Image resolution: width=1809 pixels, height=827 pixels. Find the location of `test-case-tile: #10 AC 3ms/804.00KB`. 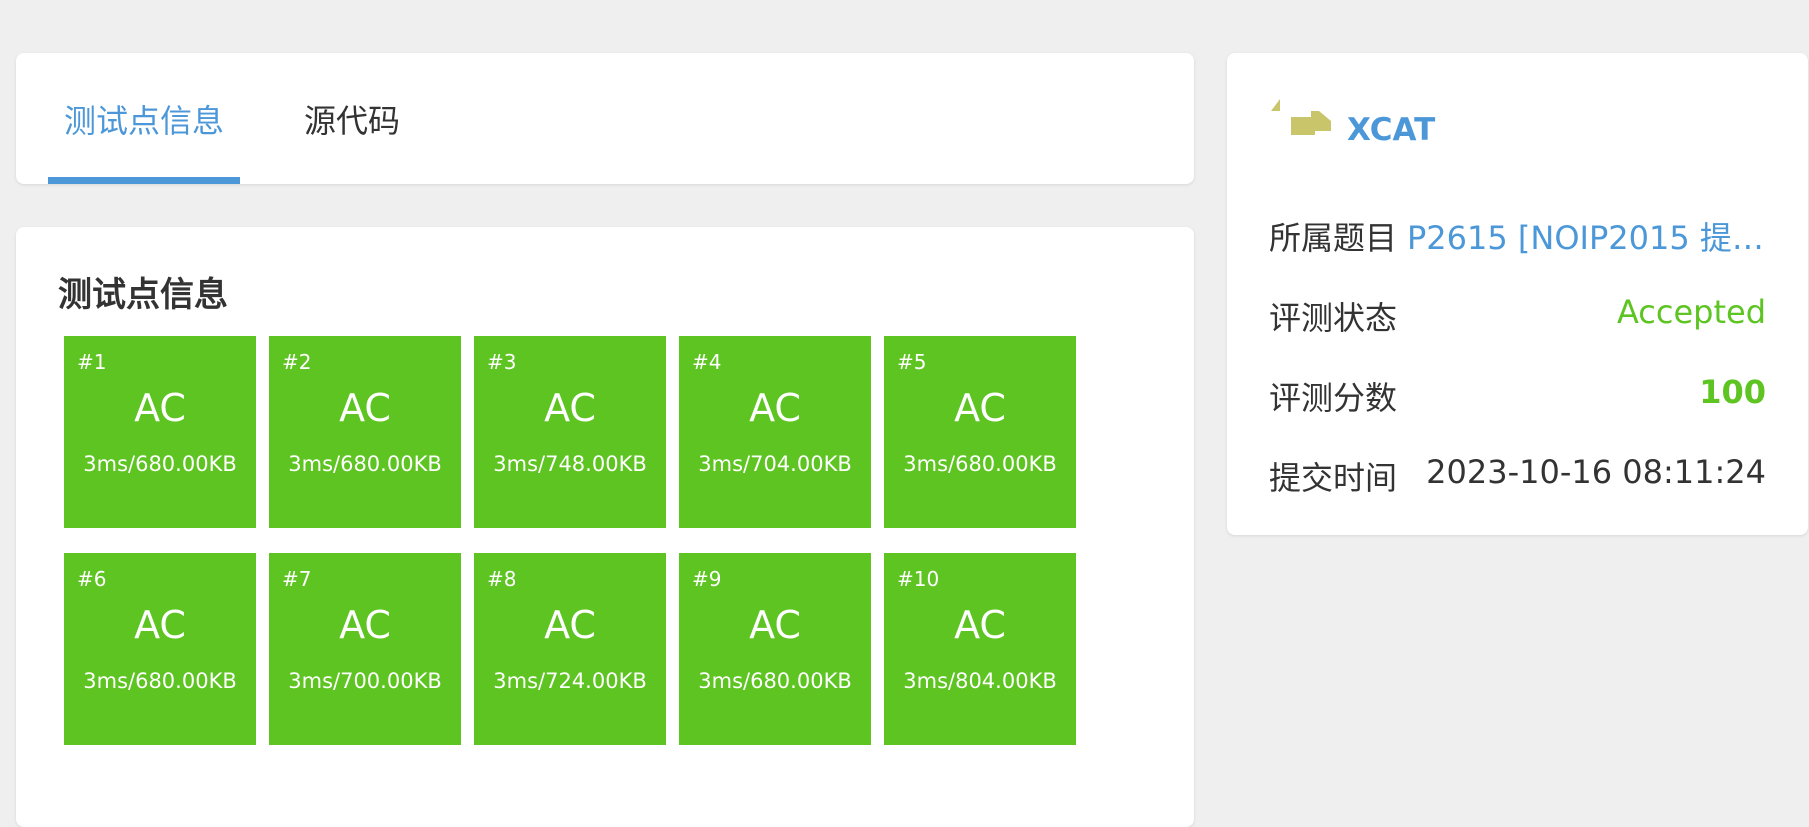

test-case-tile: #10 AC 3ms/804.00KB is located at coordinates (980, 649).